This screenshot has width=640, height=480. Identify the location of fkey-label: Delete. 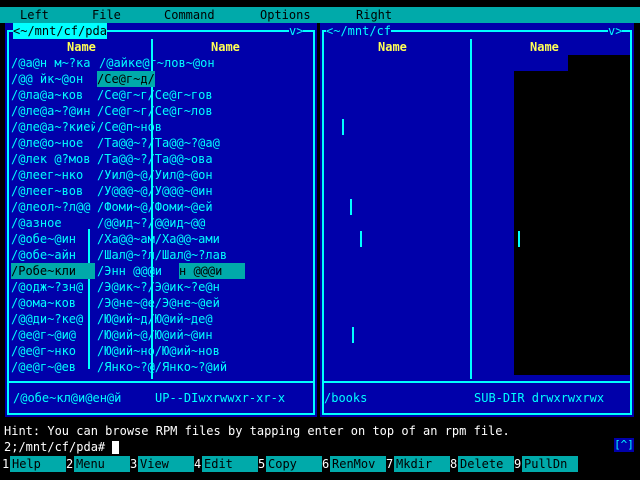
(486, 464).